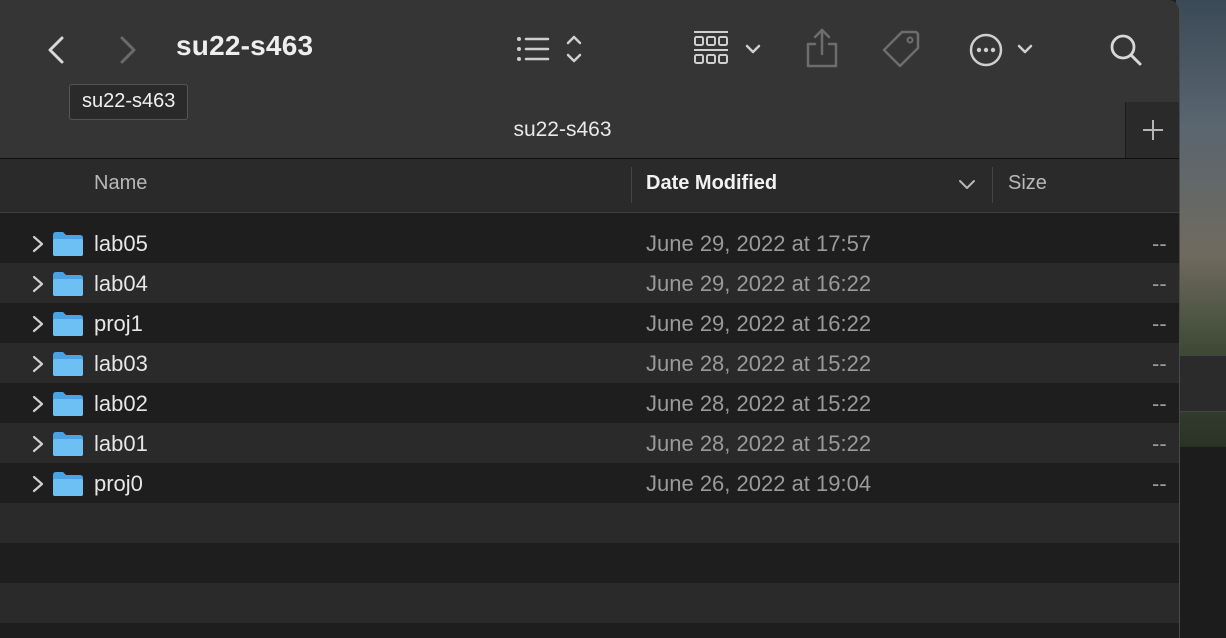 Image resolution: width=1226 pixels, height=638 pixels. I want to click on share-button, so click(822, 49).